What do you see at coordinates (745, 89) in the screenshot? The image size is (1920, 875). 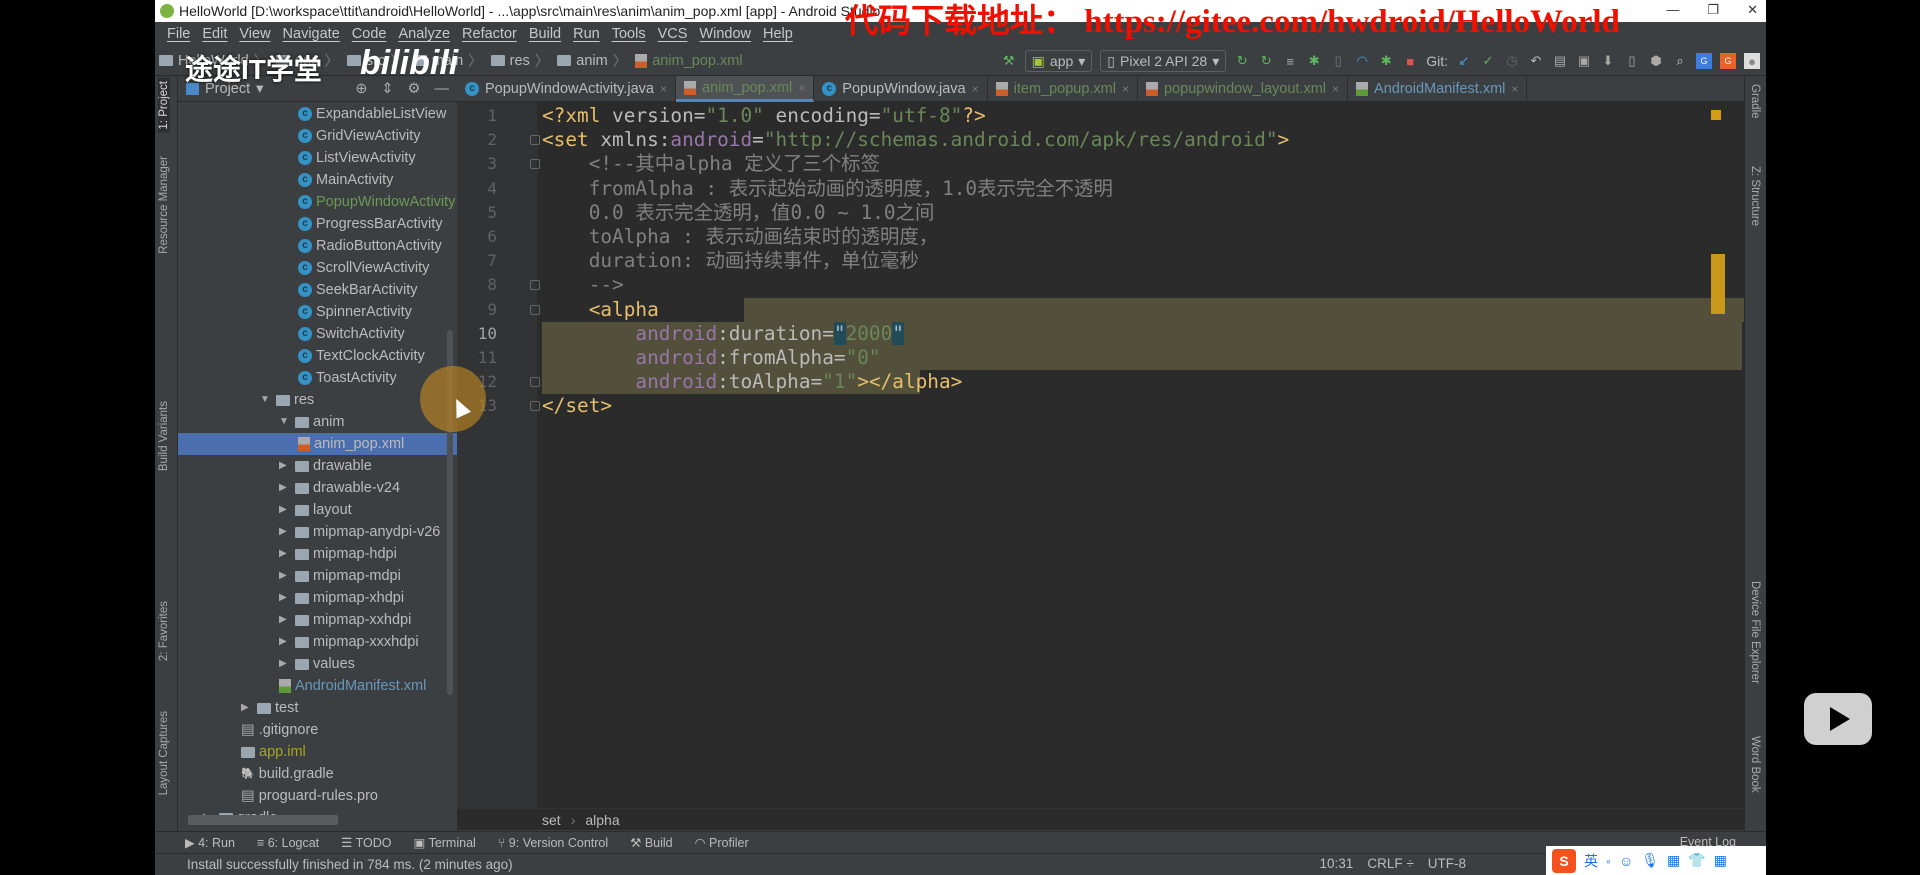 I see `editor-tab: anim_pop.xml ×` at bounding box center [745, 89].